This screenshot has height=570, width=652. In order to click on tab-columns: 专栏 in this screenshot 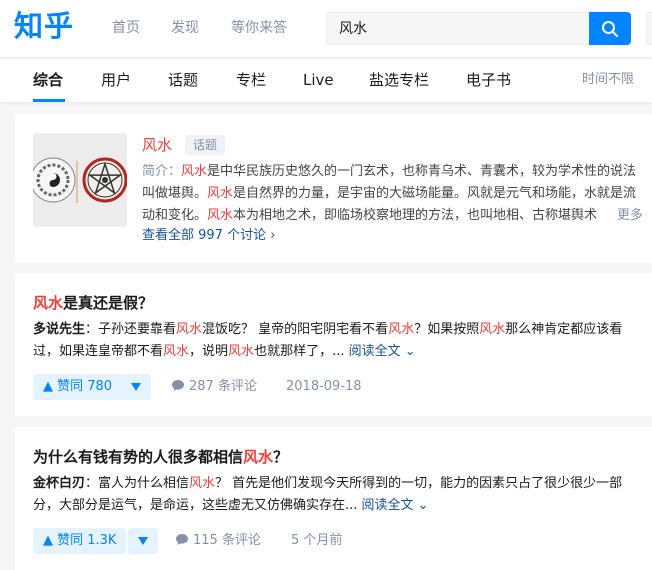, I will do `click(251, 80)`.